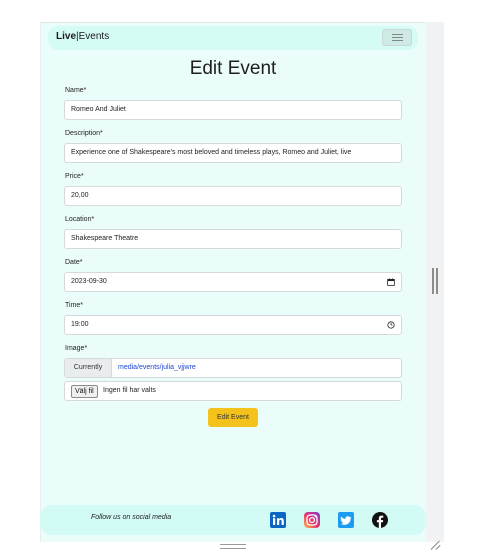 Image resolution: width=496 pixels, height=550 pixels. Describe the element at coordinates (84, 391) in the screenshot. I see `choose-file-button: Välj fil` at that location.